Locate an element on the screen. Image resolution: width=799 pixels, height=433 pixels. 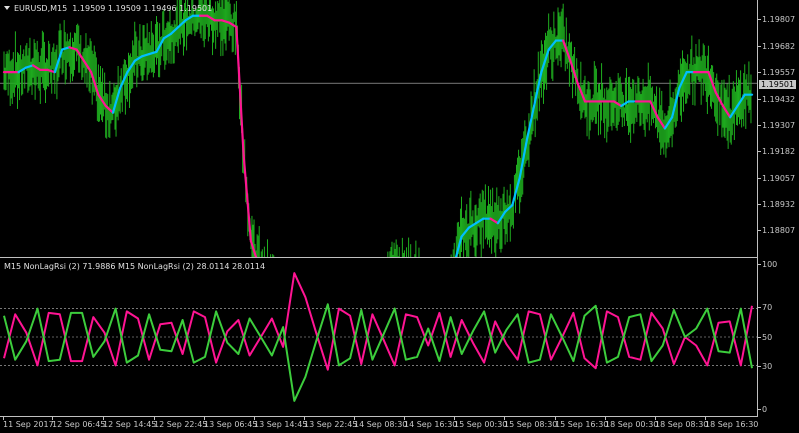
price-tick: 1.19307 is located at coordinates (776, 125).